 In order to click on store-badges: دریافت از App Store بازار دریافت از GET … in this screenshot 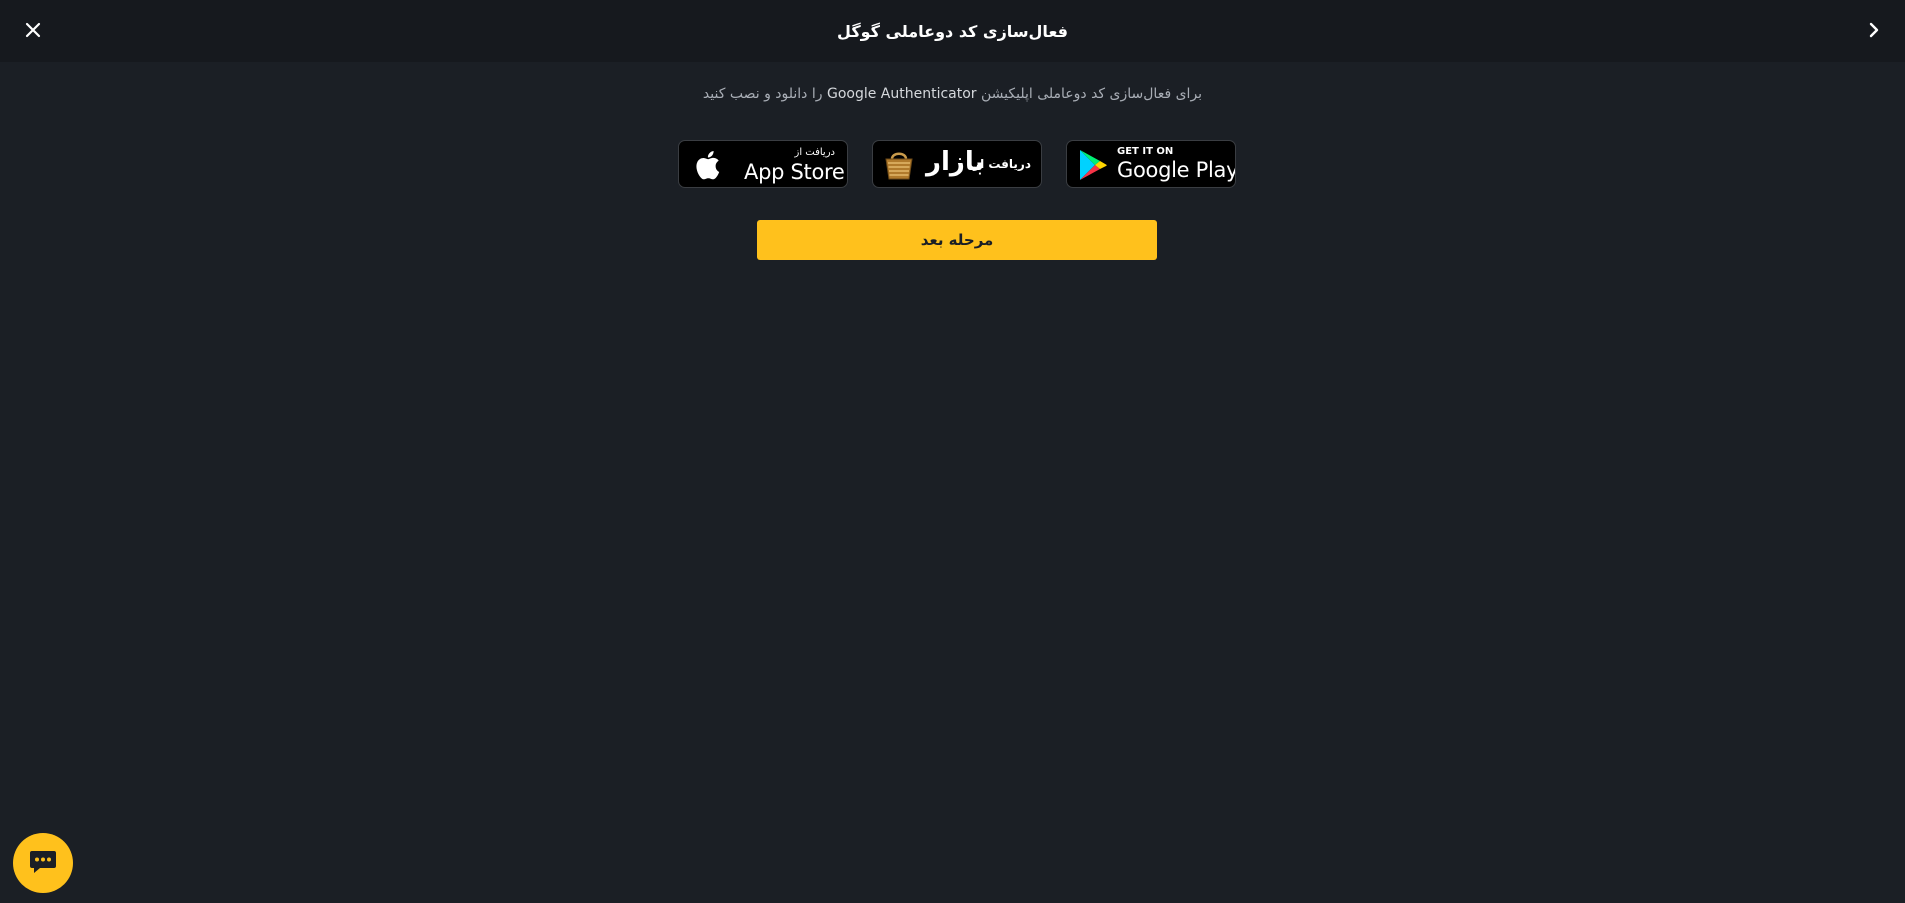, I will do `click(952, 164)`.